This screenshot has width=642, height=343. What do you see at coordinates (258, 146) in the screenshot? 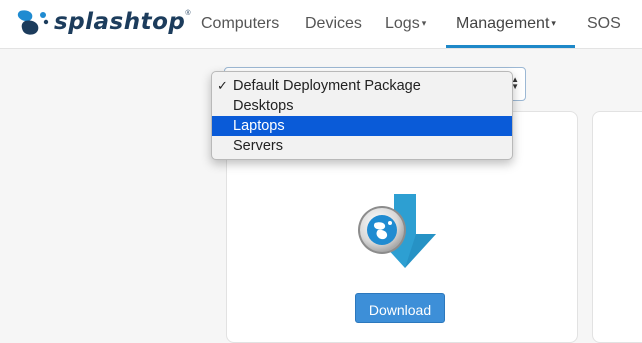
I see `option-label: Servers` at bounding box center [258, 146].